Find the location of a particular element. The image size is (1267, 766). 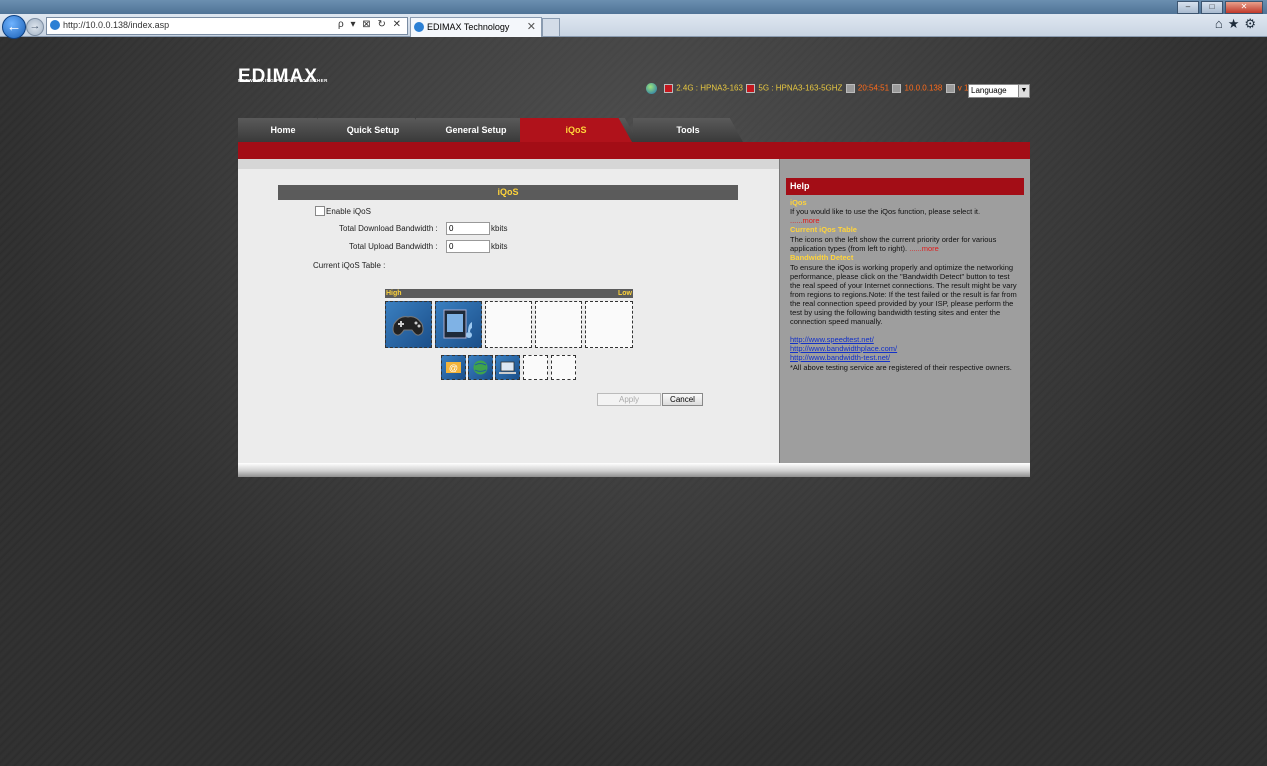

home-icon: ⌂ is located at coordinates (1221, 23).